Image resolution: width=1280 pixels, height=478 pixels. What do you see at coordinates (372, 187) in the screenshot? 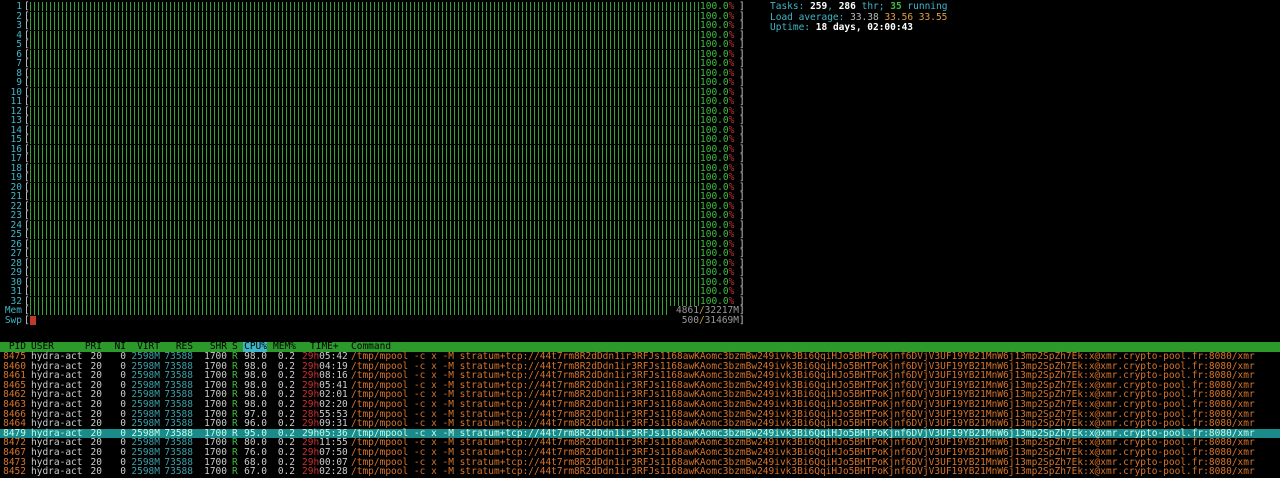
I see `cpu-meter: 20[100.0%]` at bounding box center [372, 187].